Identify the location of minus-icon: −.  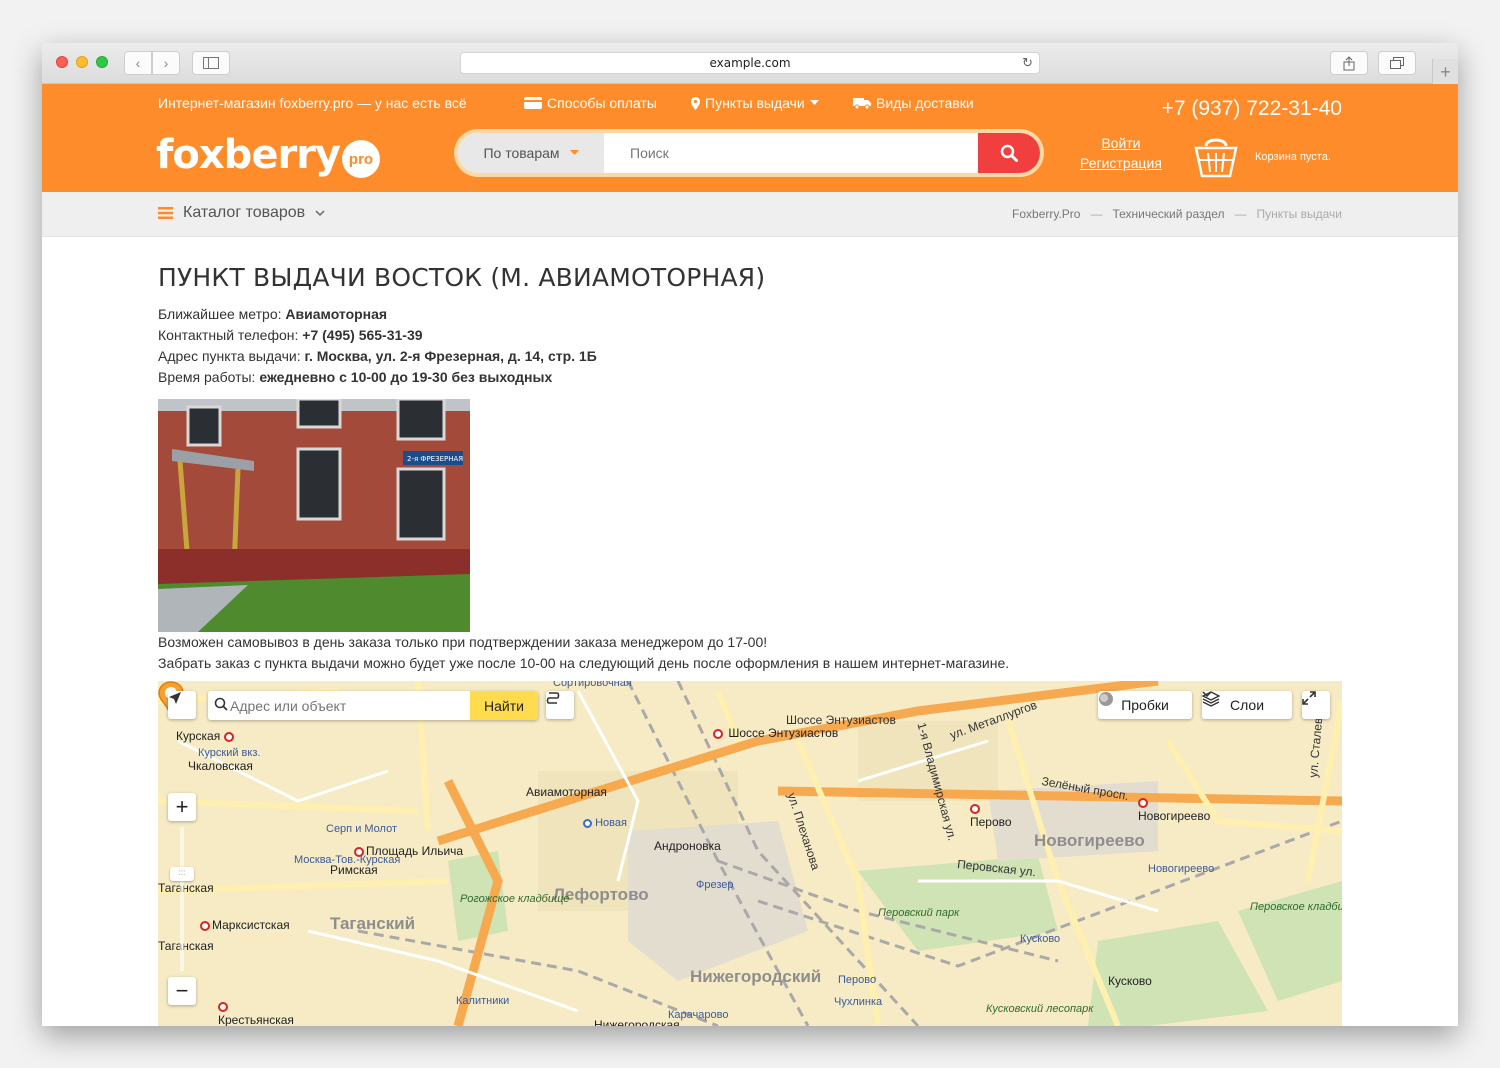
(182, 990).